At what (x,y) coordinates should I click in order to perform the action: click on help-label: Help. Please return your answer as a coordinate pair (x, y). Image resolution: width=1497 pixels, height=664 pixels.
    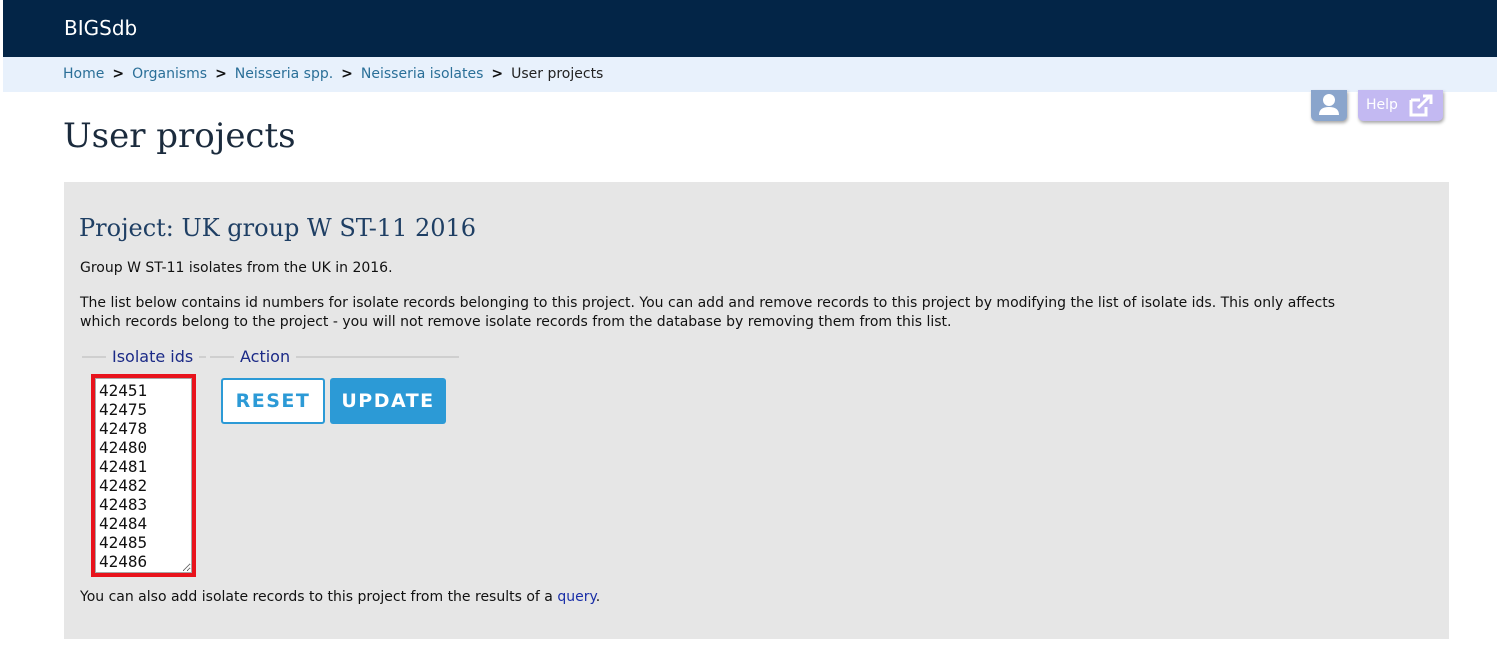
    Looking at the image, I should click on (1382, 105).